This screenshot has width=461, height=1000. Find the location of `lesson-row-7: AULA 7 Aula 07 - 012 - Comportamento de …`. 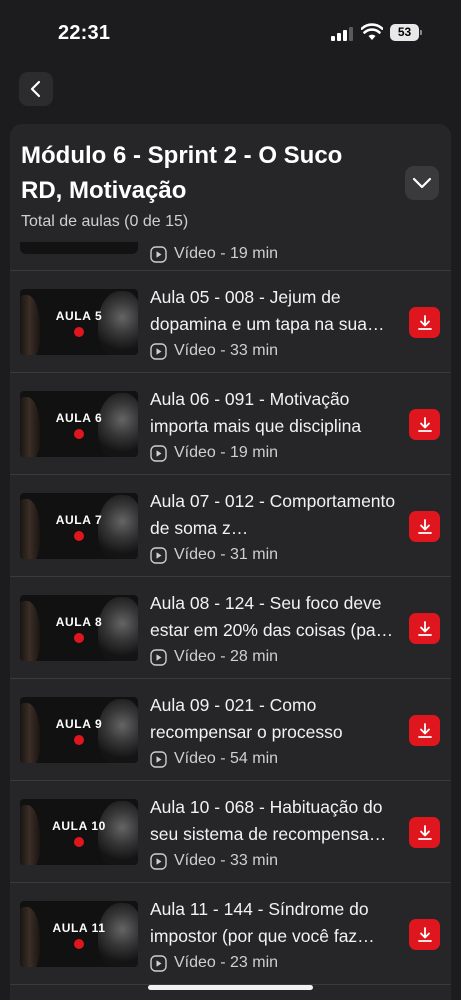

lesson-row-7: AULA 7 Aula 07 - 012 - Comportamento de … is located at coordinates (230, 526).